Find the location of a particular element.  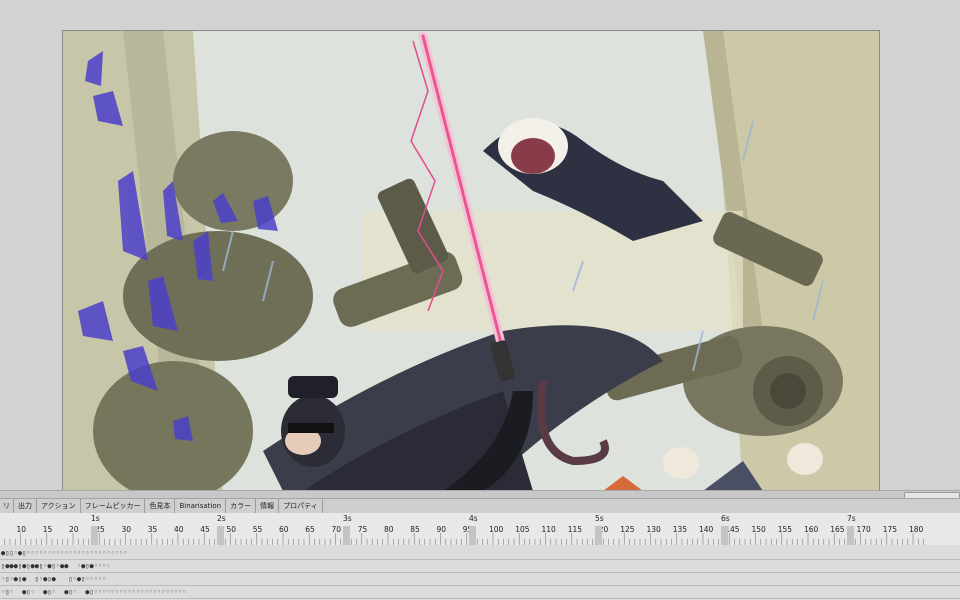

ruler-second-label: 2s is located at coordinates (221, 518).